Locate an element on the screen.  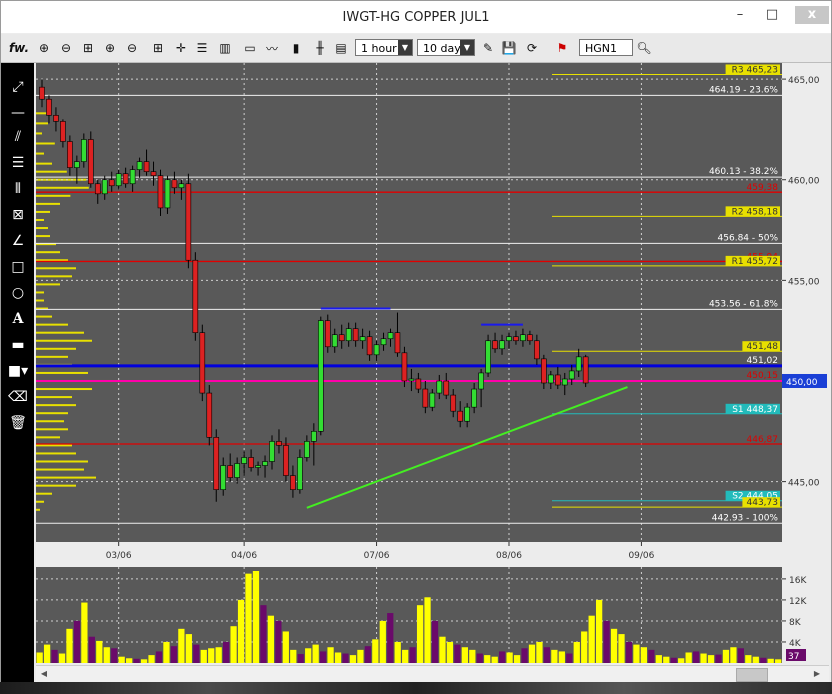
maximize-button: □ is located at coordinates (772, 15).